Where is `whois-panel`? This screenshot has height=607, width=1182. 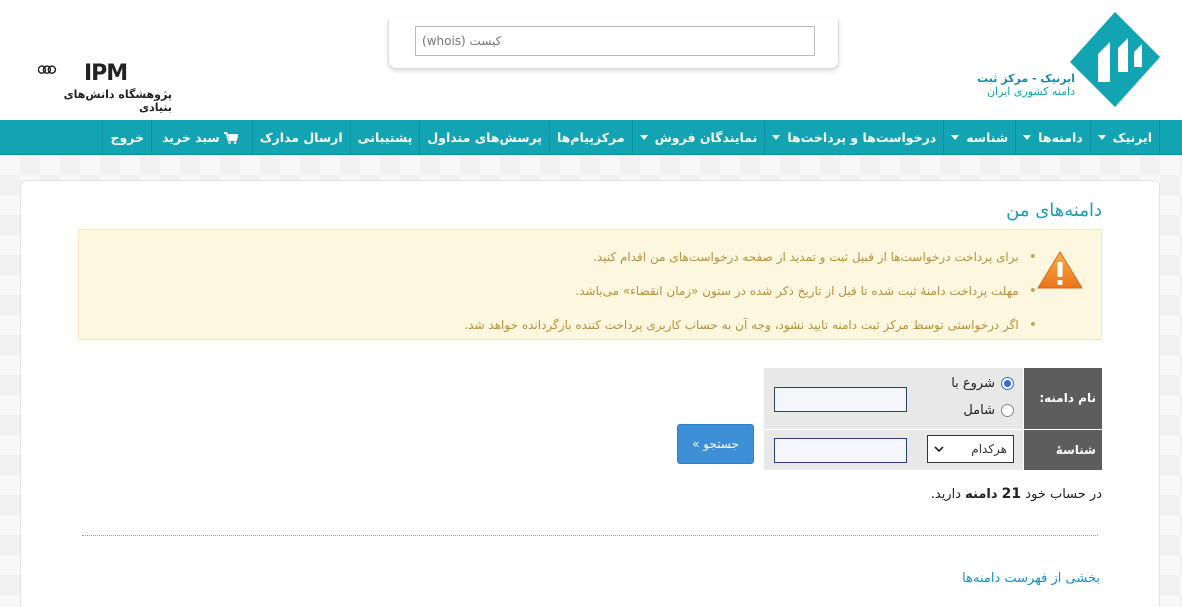 whois-panel is located at coordinates (613, 44).